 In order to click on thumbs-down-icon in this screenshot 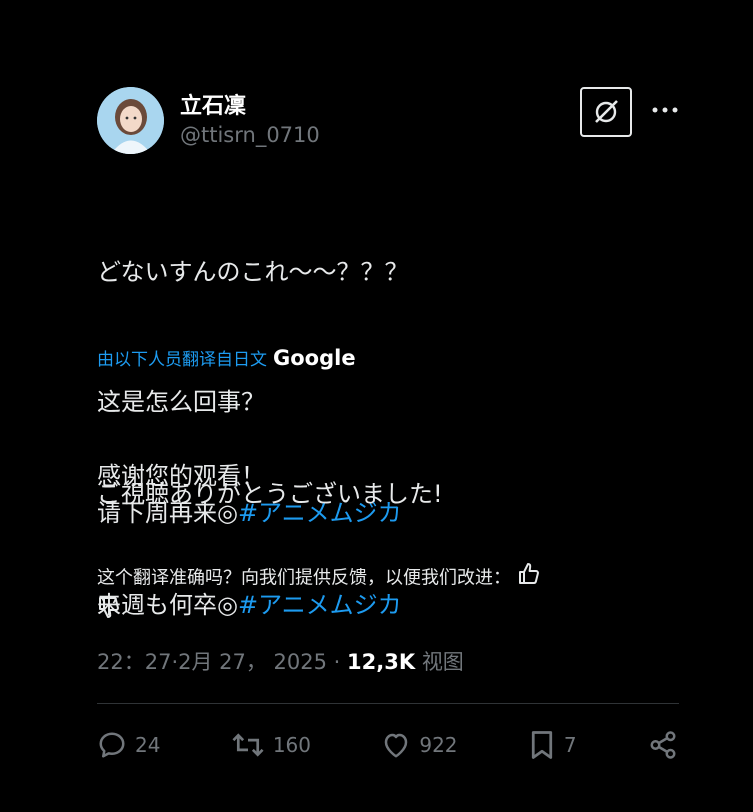, I will do `click(109, 607)`.